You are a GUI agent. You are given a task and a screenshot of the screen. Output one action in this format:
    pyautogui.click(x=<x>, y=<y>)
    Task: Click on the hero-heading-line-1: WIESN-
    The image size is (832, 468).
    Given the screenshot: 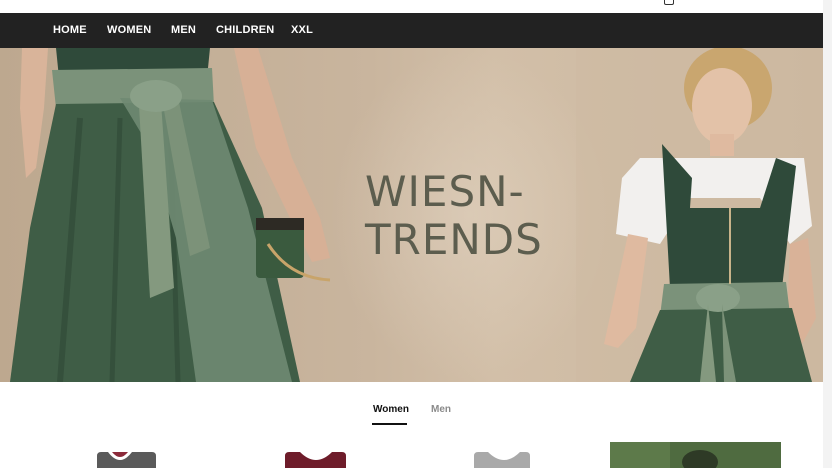 What is the action you would take?
    pyautogui.click(x=445, y=191)
    